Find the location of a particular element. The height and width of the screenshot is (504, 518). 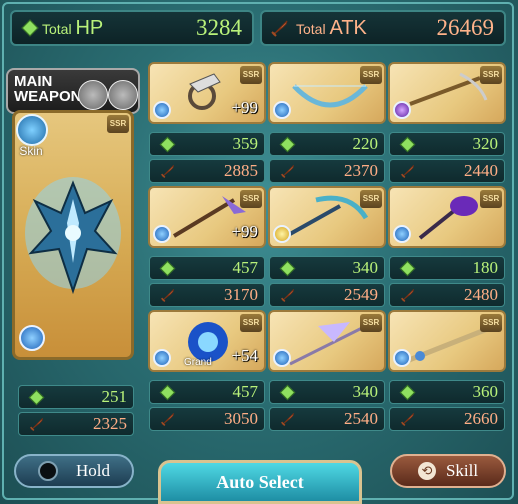

weapon-hp-stat: 359 is located at coordinates (207, 144).